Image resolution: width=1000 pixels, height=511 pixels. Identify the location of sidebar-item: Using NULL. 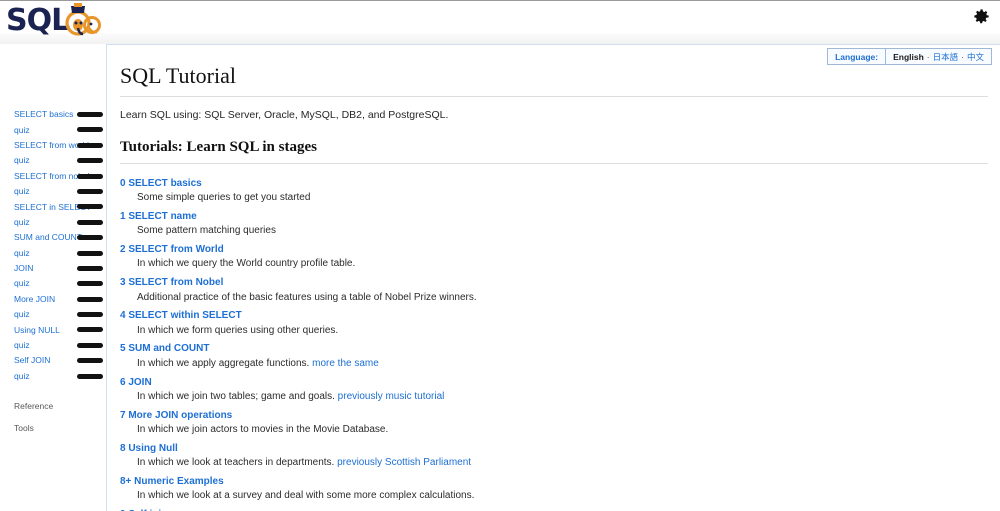
(53, 329).